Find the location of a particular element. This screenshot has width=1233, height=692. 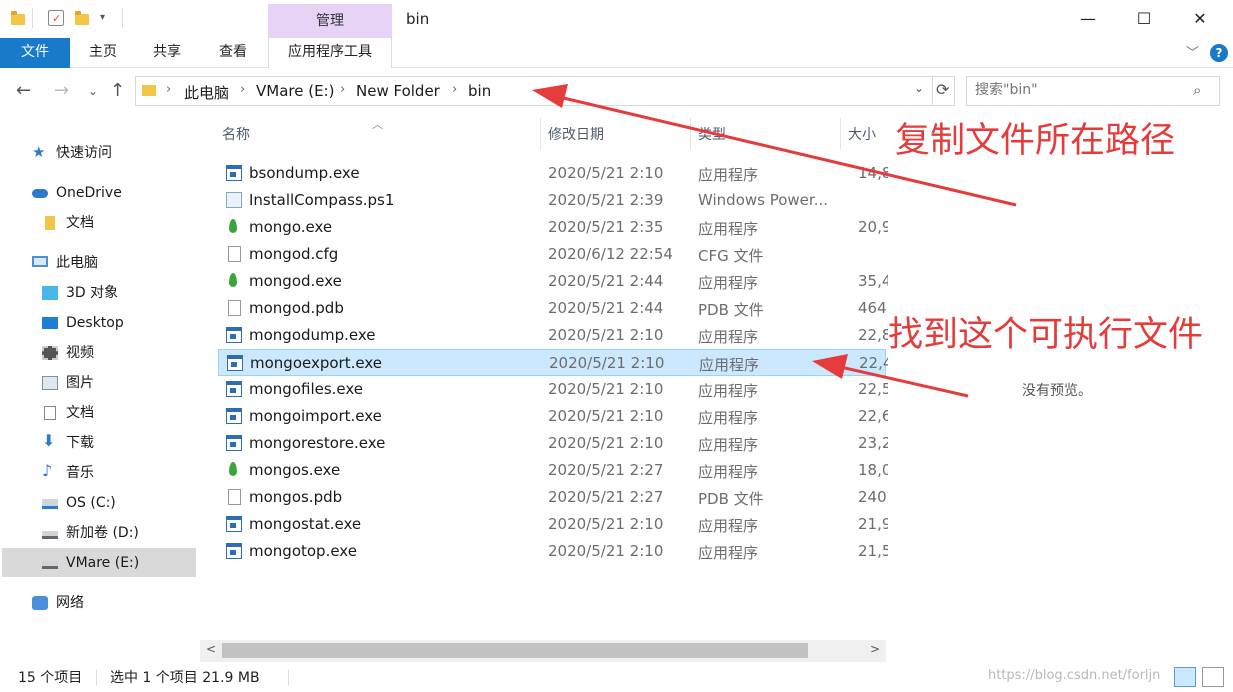

file-row: mongod.cfg 2020/6/12 22:54 CFG 文件 is located at coordinates (552, 254).